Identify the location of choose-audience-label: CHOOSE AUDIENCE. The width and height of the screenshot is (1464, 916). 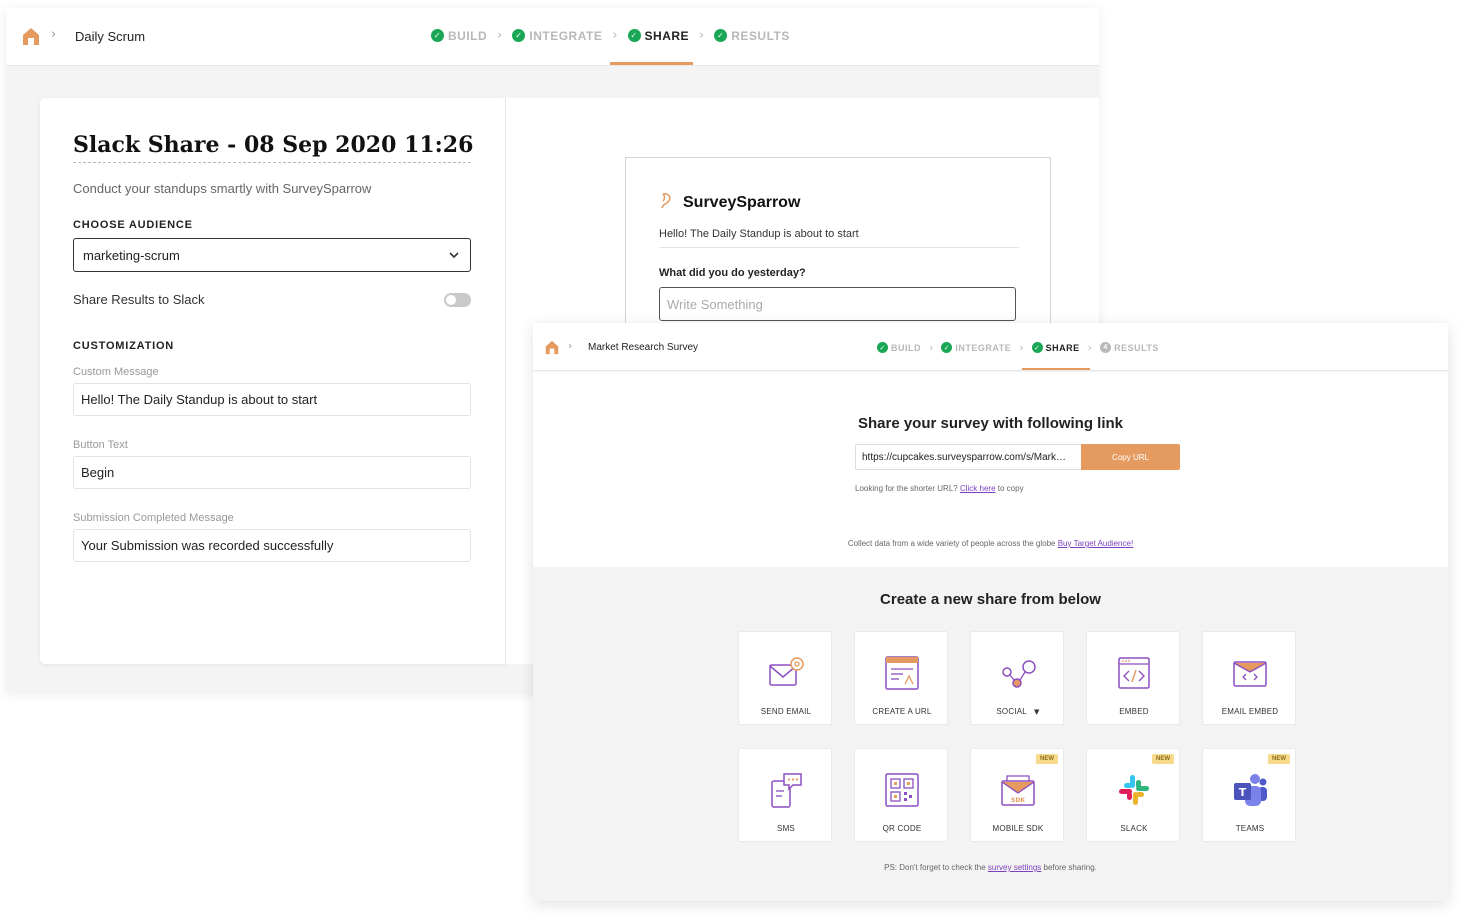
(133, 225).